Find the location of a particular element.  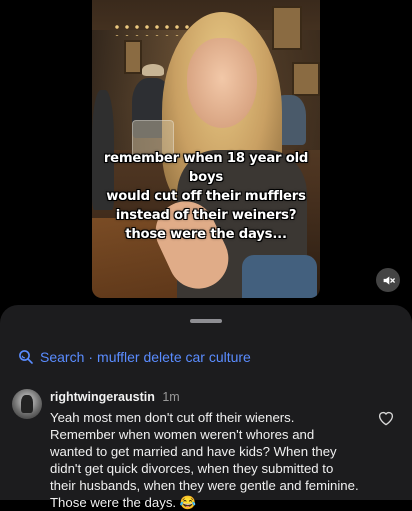

speaker-muted-icon is located at coordinates (389, 280).